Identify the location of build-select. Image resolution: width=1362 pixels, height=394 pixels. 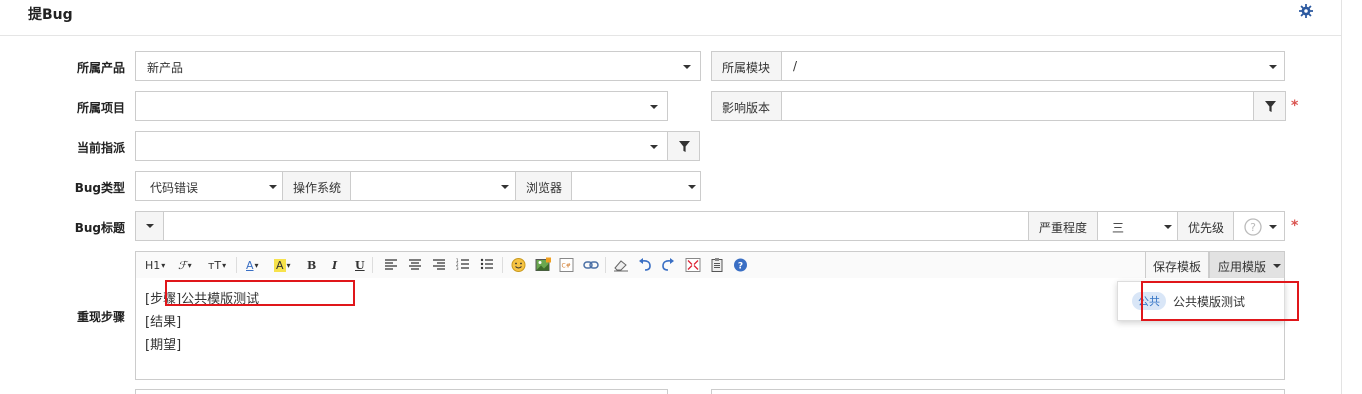
(1018, 106).